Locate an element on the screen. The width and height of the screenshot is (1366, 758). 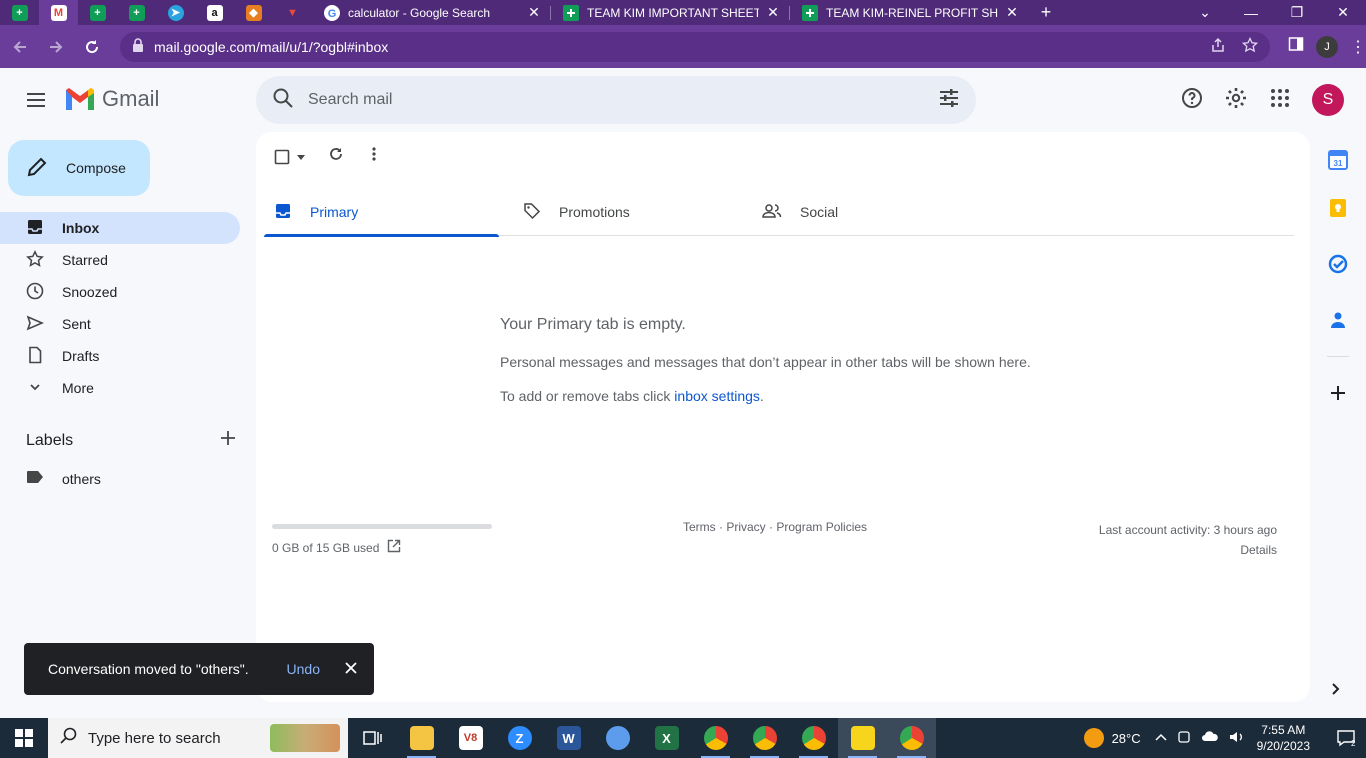
search-bar is located at coordinates (616, 100).